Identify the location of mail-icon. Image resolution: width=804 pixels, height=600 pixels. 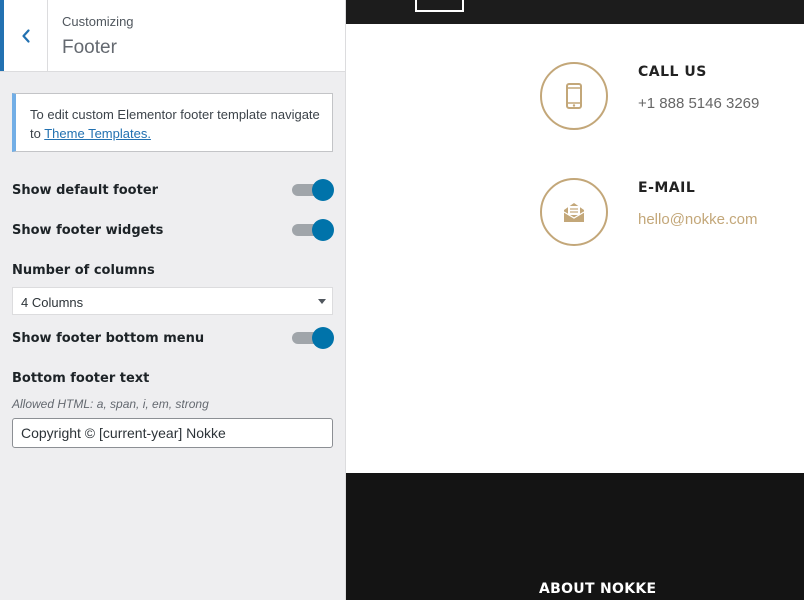
(574, 212).